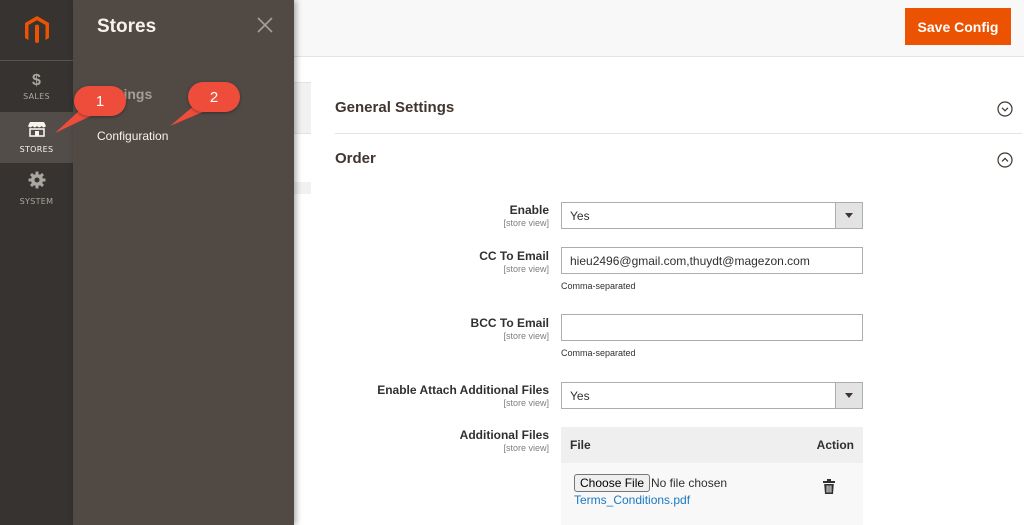 This screenshot has width=1024, height=525. Describe the element at coordinates (100, 101) in the screenshot. I see `callout-badge-1: 1` at that location.